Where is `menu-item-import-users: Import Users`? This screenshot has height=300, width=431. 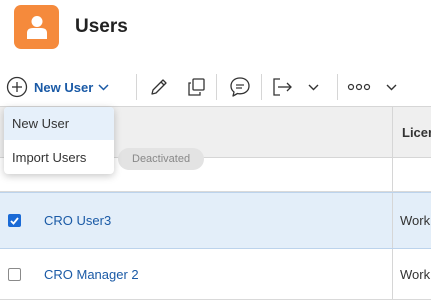
menu-item-import-users: Import Users is located at coordinates (59, 157).